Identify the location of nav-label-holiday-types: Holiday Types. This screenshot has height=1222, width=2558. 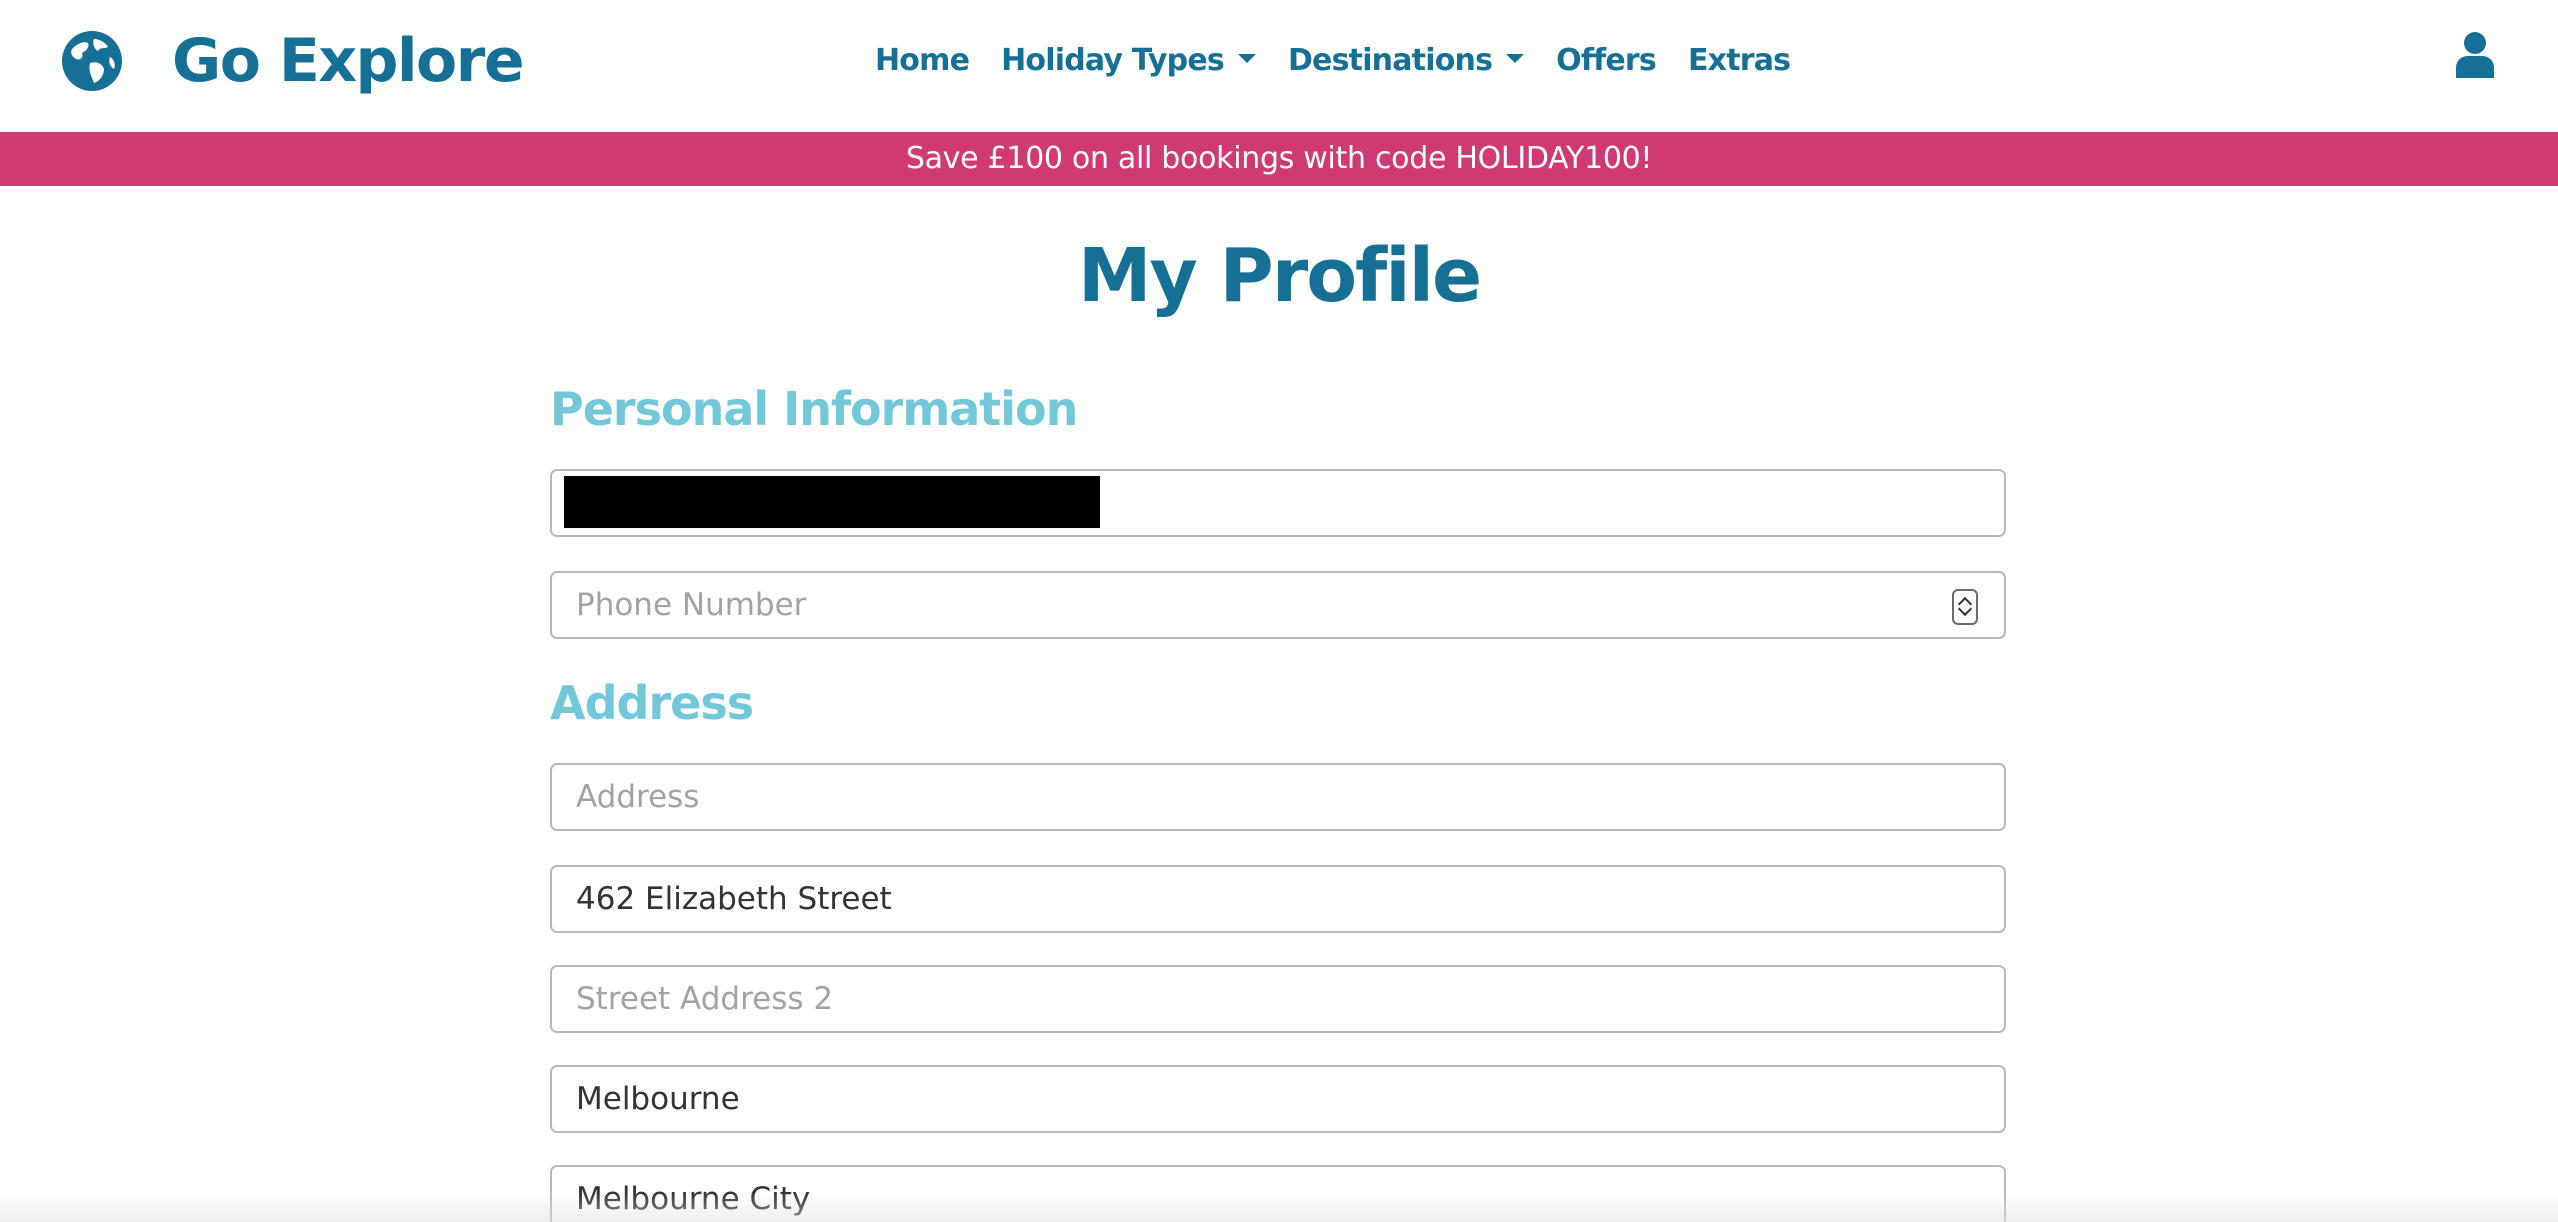
(1113, 60).